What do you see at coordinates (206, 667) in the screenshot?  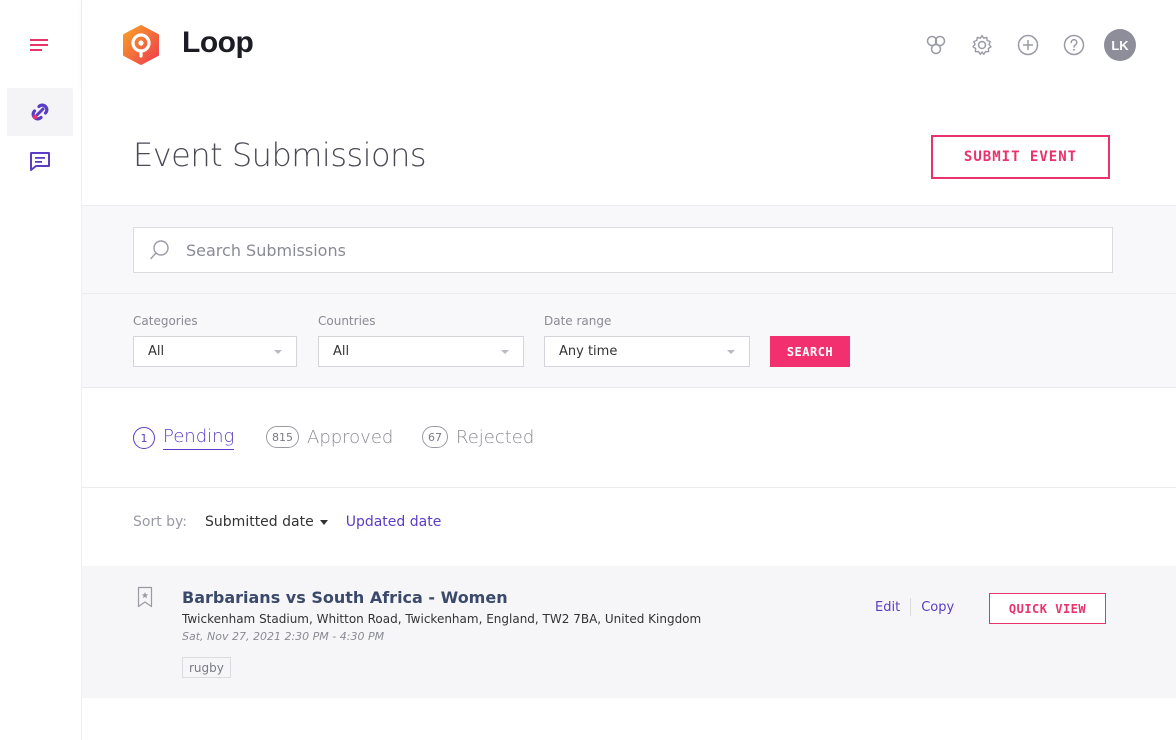 I see `submission-tag: rugby` at bounding box center [206, 667].